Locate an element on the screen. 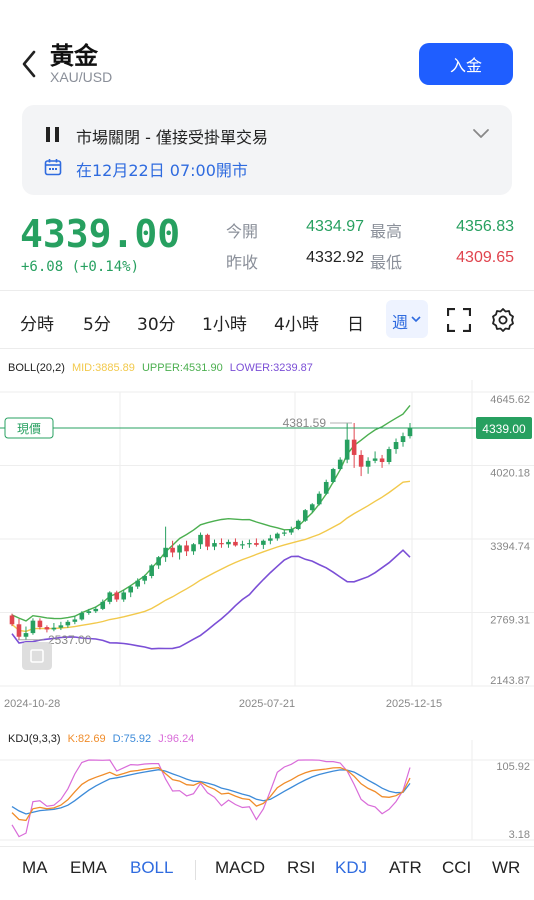 This screenshot has width=534, height=900. indicator-tab-atr: ATR is located at coordinates (405, 868).